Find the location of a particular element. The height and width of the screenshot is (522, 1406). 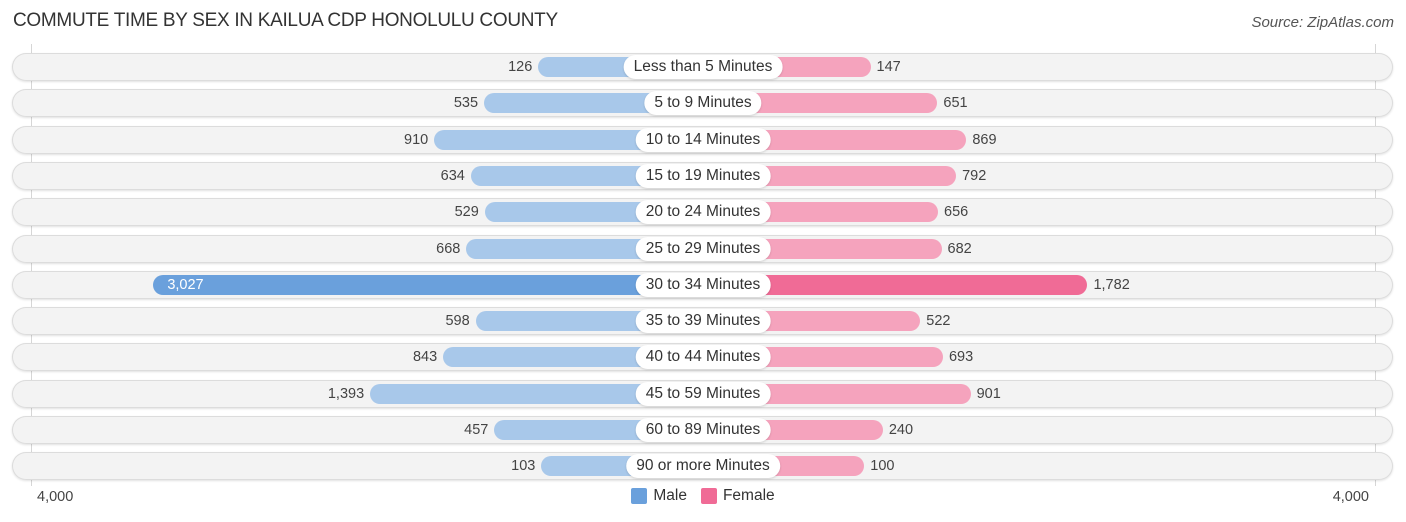

male-bar is located at coordinates (428, 284).